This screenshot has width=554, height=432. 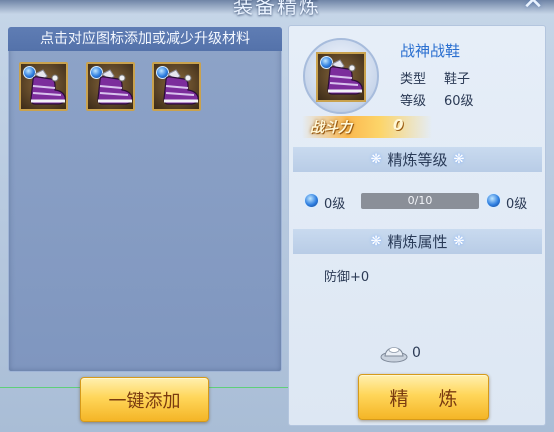 I want to click on item-type-value: 鞋子, so click(x=457, y=79).